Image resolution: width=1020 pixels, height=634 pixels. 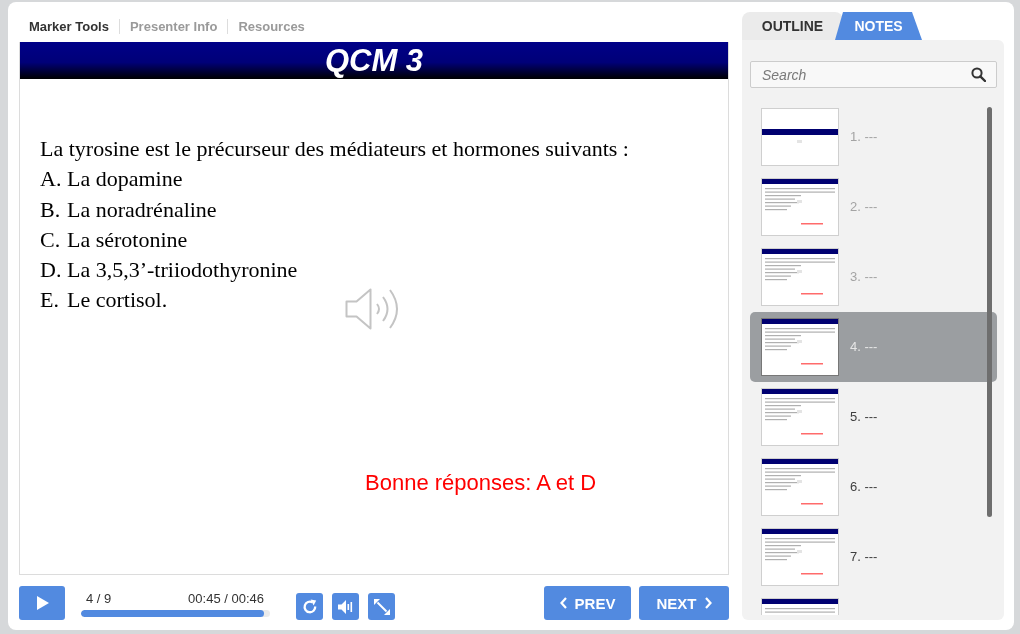 I want to click on answer-text: Bonne réponses: A et D, so click(x=481, y=483).